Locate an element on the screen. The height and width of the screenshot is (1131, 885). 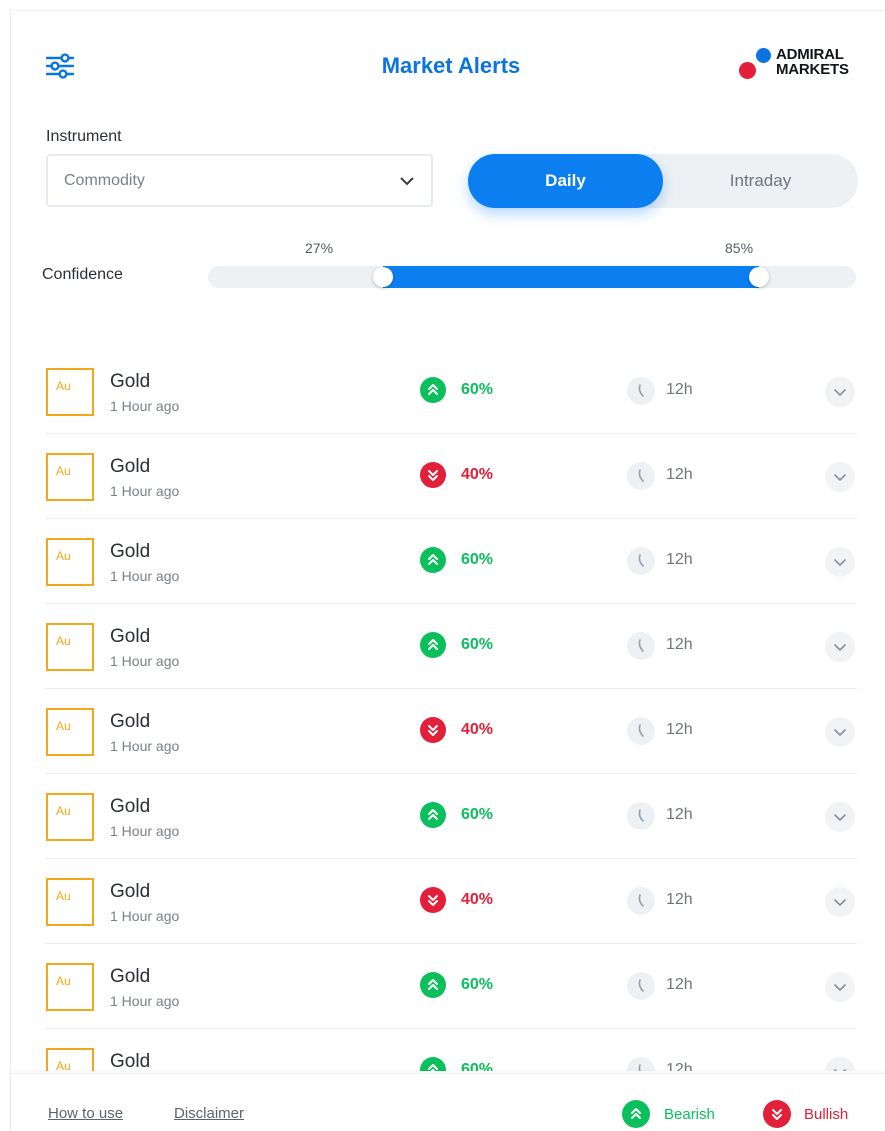
logo-line1: ADMIRAL is located at coordinates (810, 54).